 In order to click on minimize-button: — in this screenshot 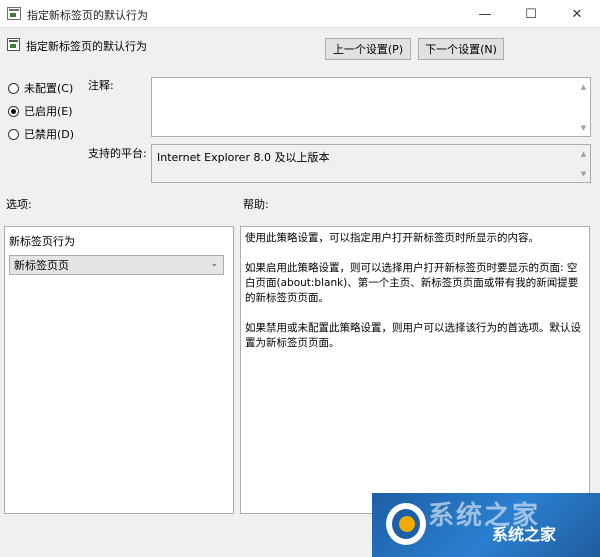, I will do `click(485, 14)`.